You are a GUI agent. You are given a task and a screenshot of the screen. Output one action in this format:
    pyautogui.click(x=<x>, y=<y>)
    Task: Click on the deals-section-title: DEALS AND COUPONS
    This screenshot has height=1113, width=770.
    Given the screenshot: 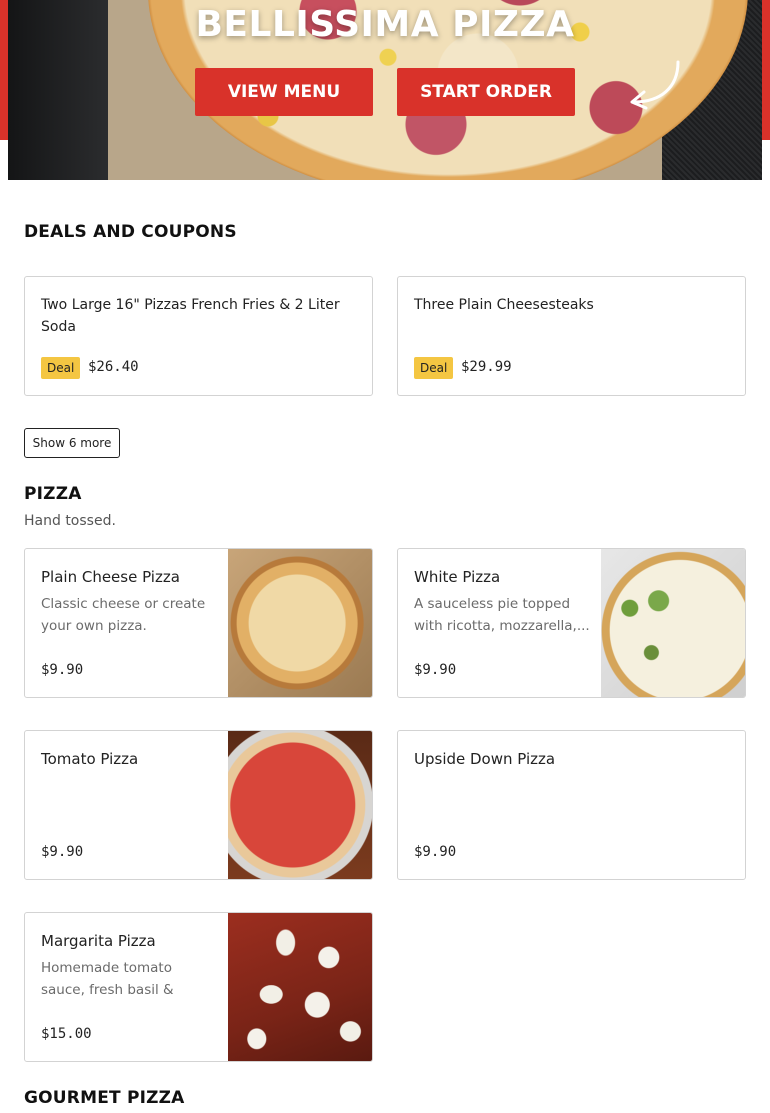 What is the action you would take?
    pyautogui.click(x=130, y=232)
    